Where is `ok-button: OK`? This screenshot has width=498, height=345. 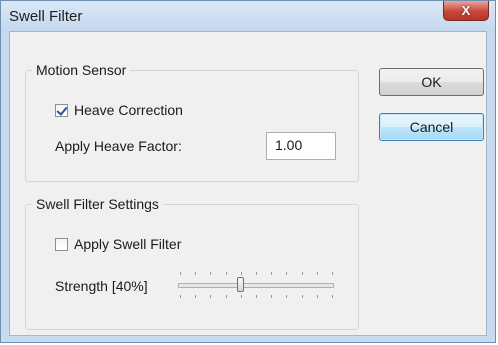
ok-button: OK is located at coordinates (431, 82).